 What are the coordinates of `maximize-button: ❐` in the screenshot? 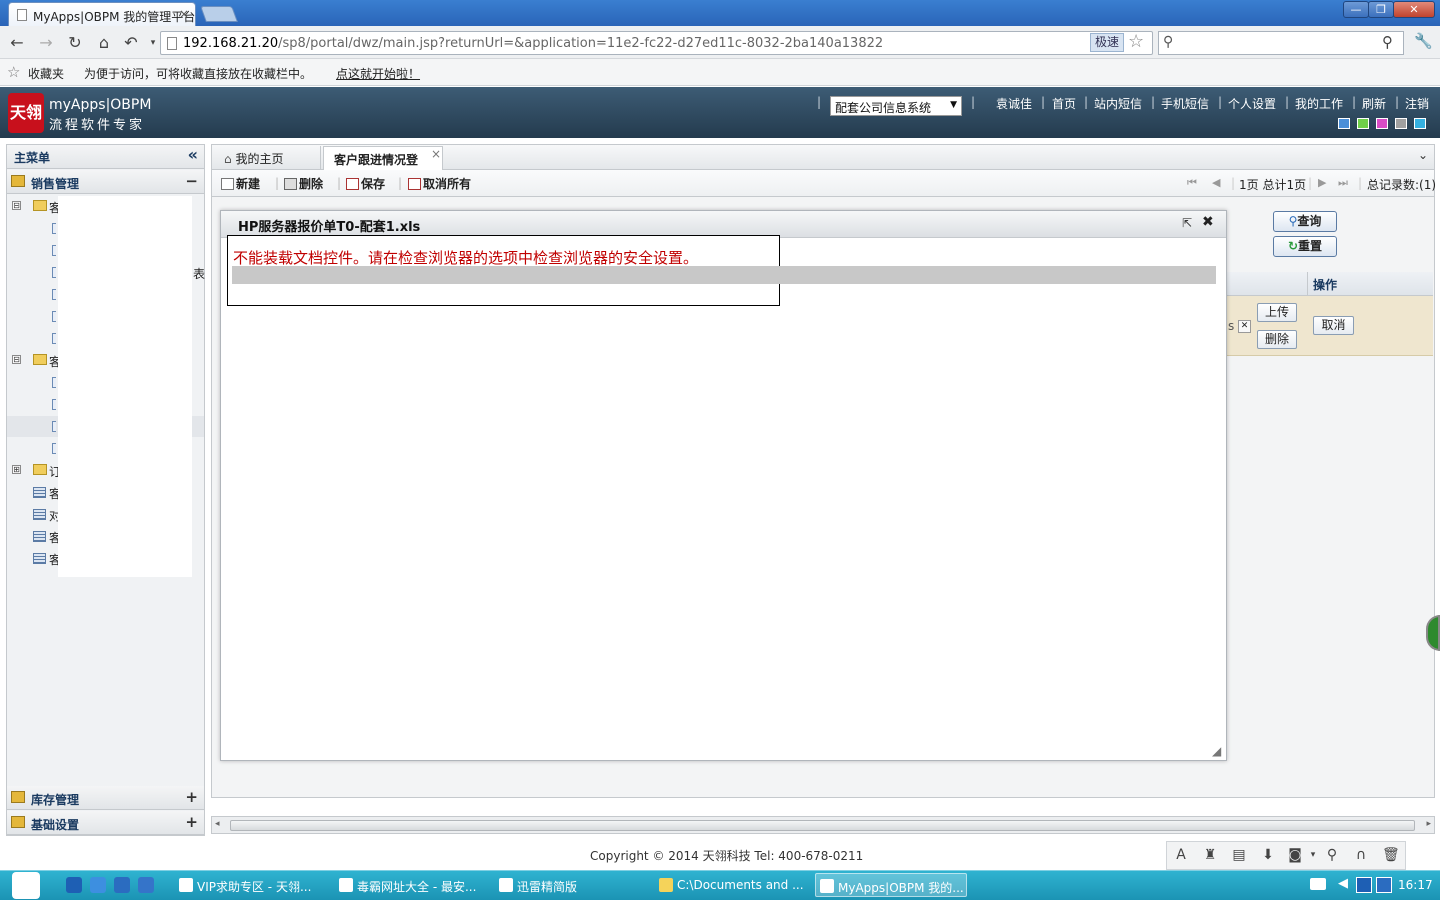 It's located at (1381, 9).